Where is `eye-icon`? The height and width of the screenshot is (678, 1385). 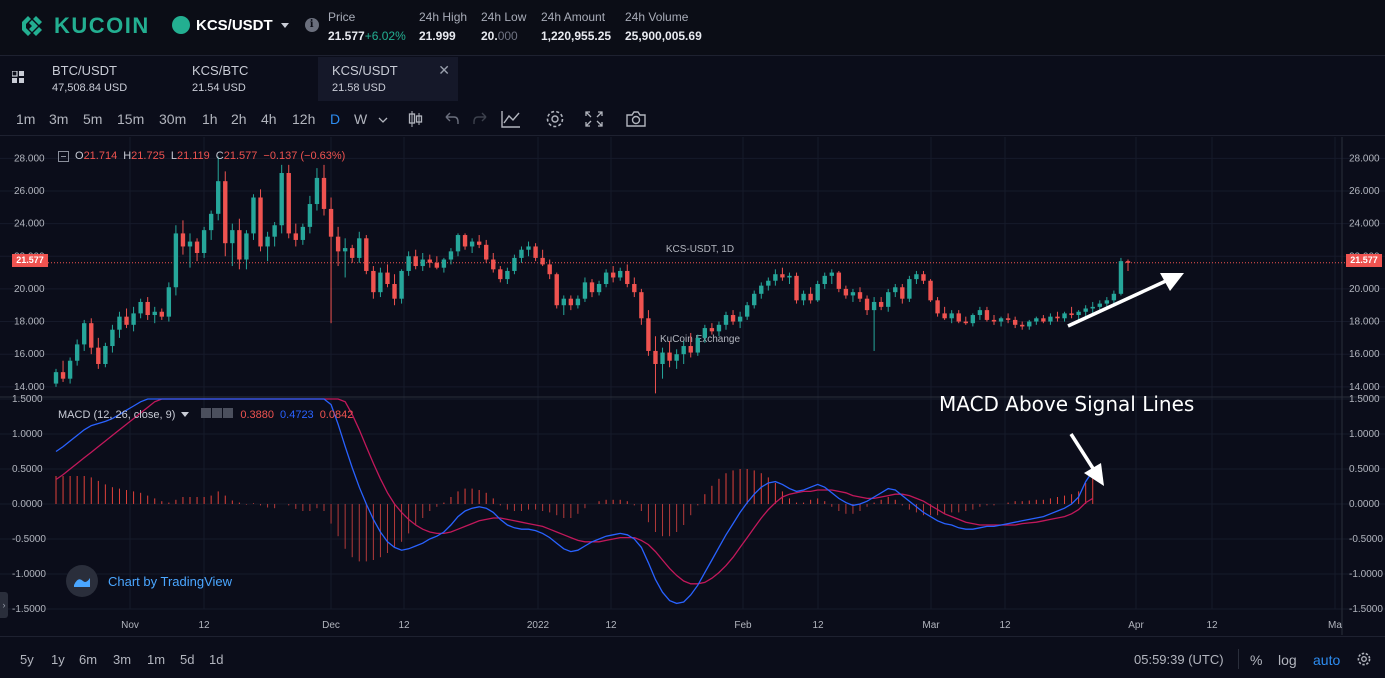
eye-icon is located at coordinates (206, 413).